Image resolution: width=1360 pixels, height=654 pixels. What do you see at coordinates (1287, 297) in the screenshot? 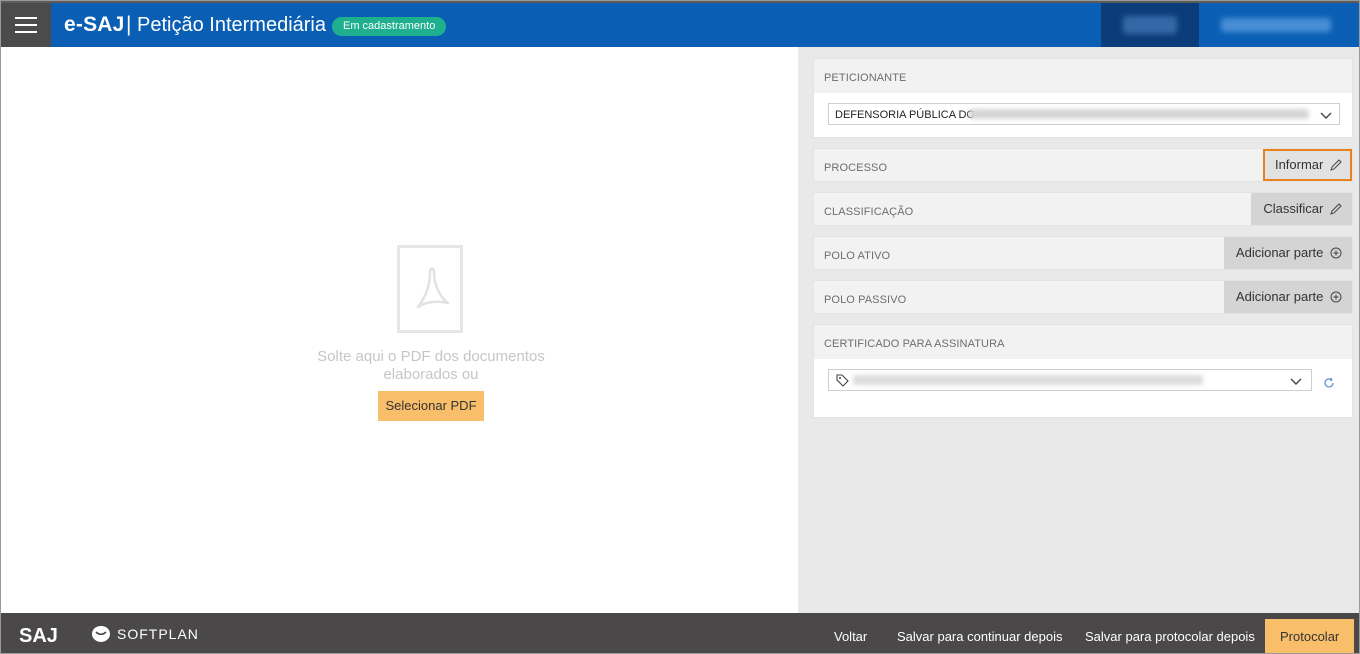
I see `adicionar-parte-passivo-button: Adicionar parte` at bounding box center [1287, 297].